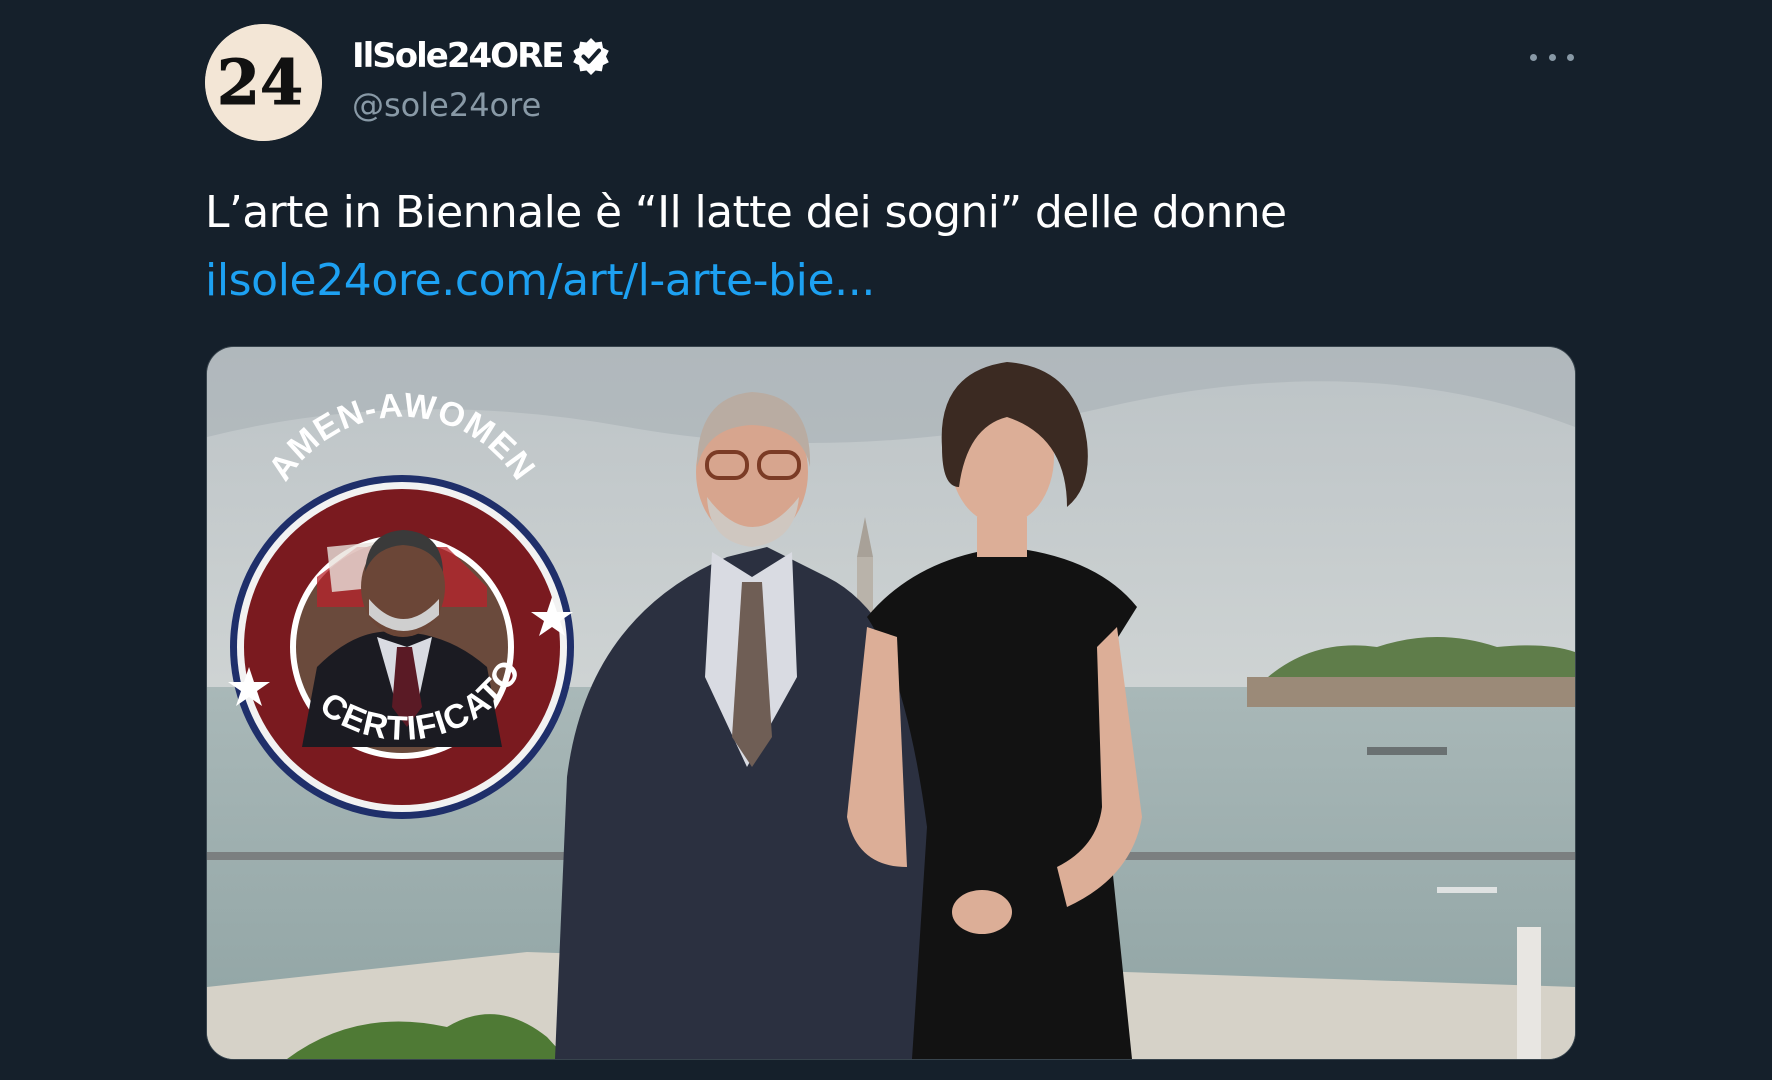 This screenshot has width=1772, height=1080. What do you see at coordinates (590, 56) in the screenshot?
I see `verified-badge-icon` at bounding box center [590, 56].